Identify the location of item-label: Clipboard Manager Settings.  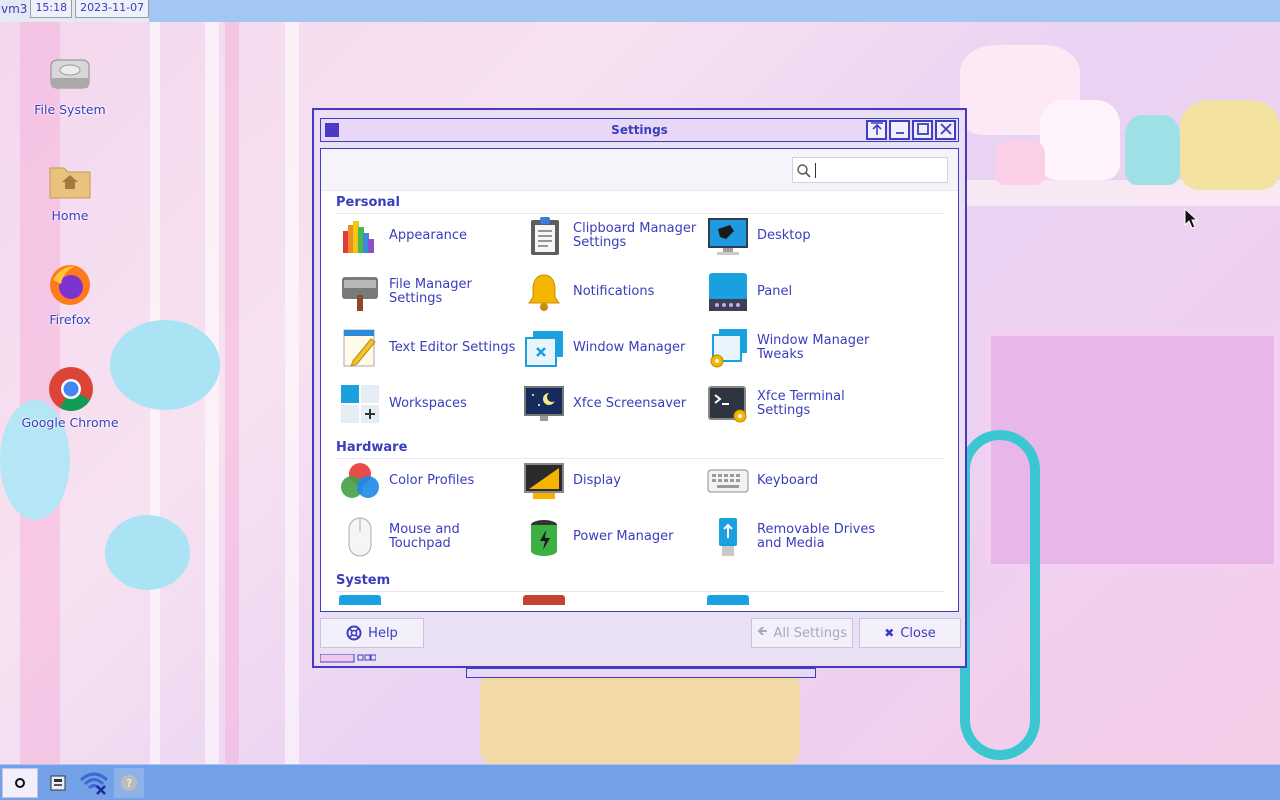
(635, 235).